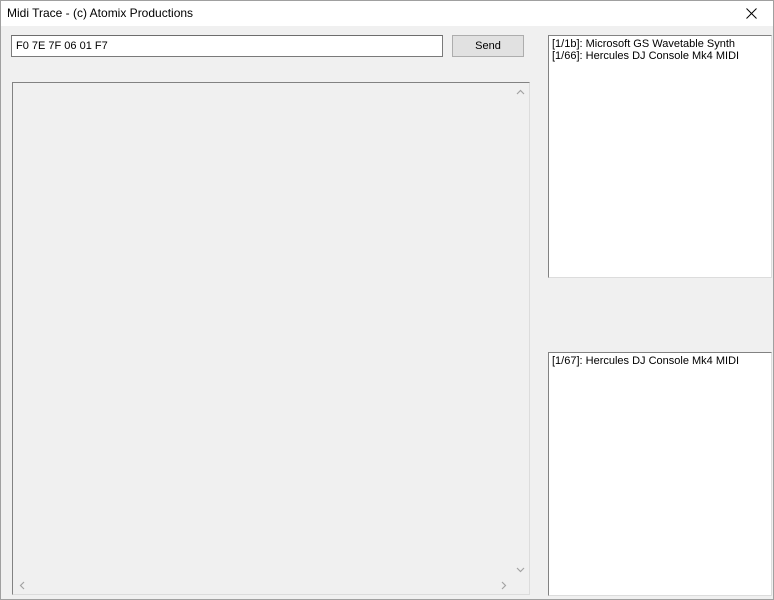  What do you see at coordinates (660, 474) in the screenshot?
I see `output-devices-list: [1/67]: Hercules DJ Console Mk4 MIDI` at bounding box center [660, 474].